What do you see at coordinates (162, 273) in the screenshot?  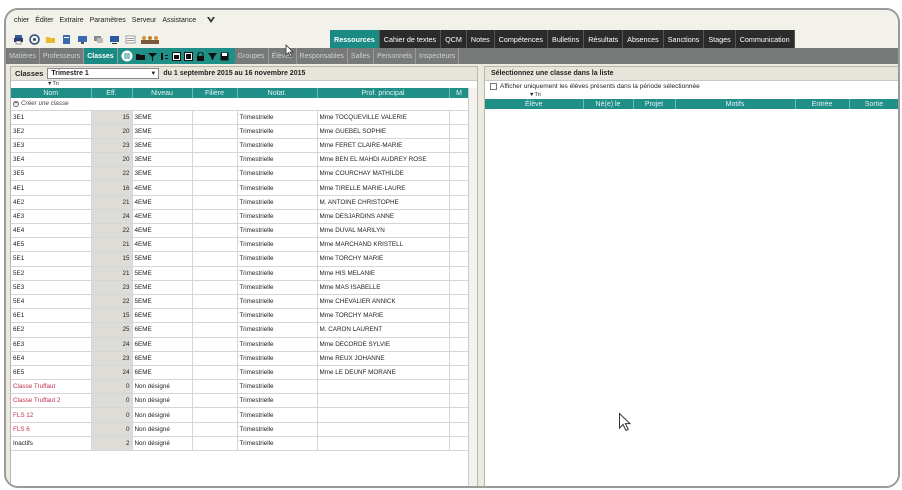 I see `cell-niveau: 5EME` at bounding box center [162, 273].